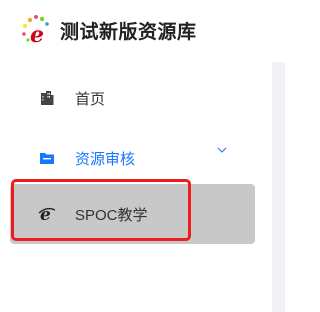 The width and height of the screenshot is (320, 312). I want to click on sidebar-item-label: 首页, so click(90, 99).